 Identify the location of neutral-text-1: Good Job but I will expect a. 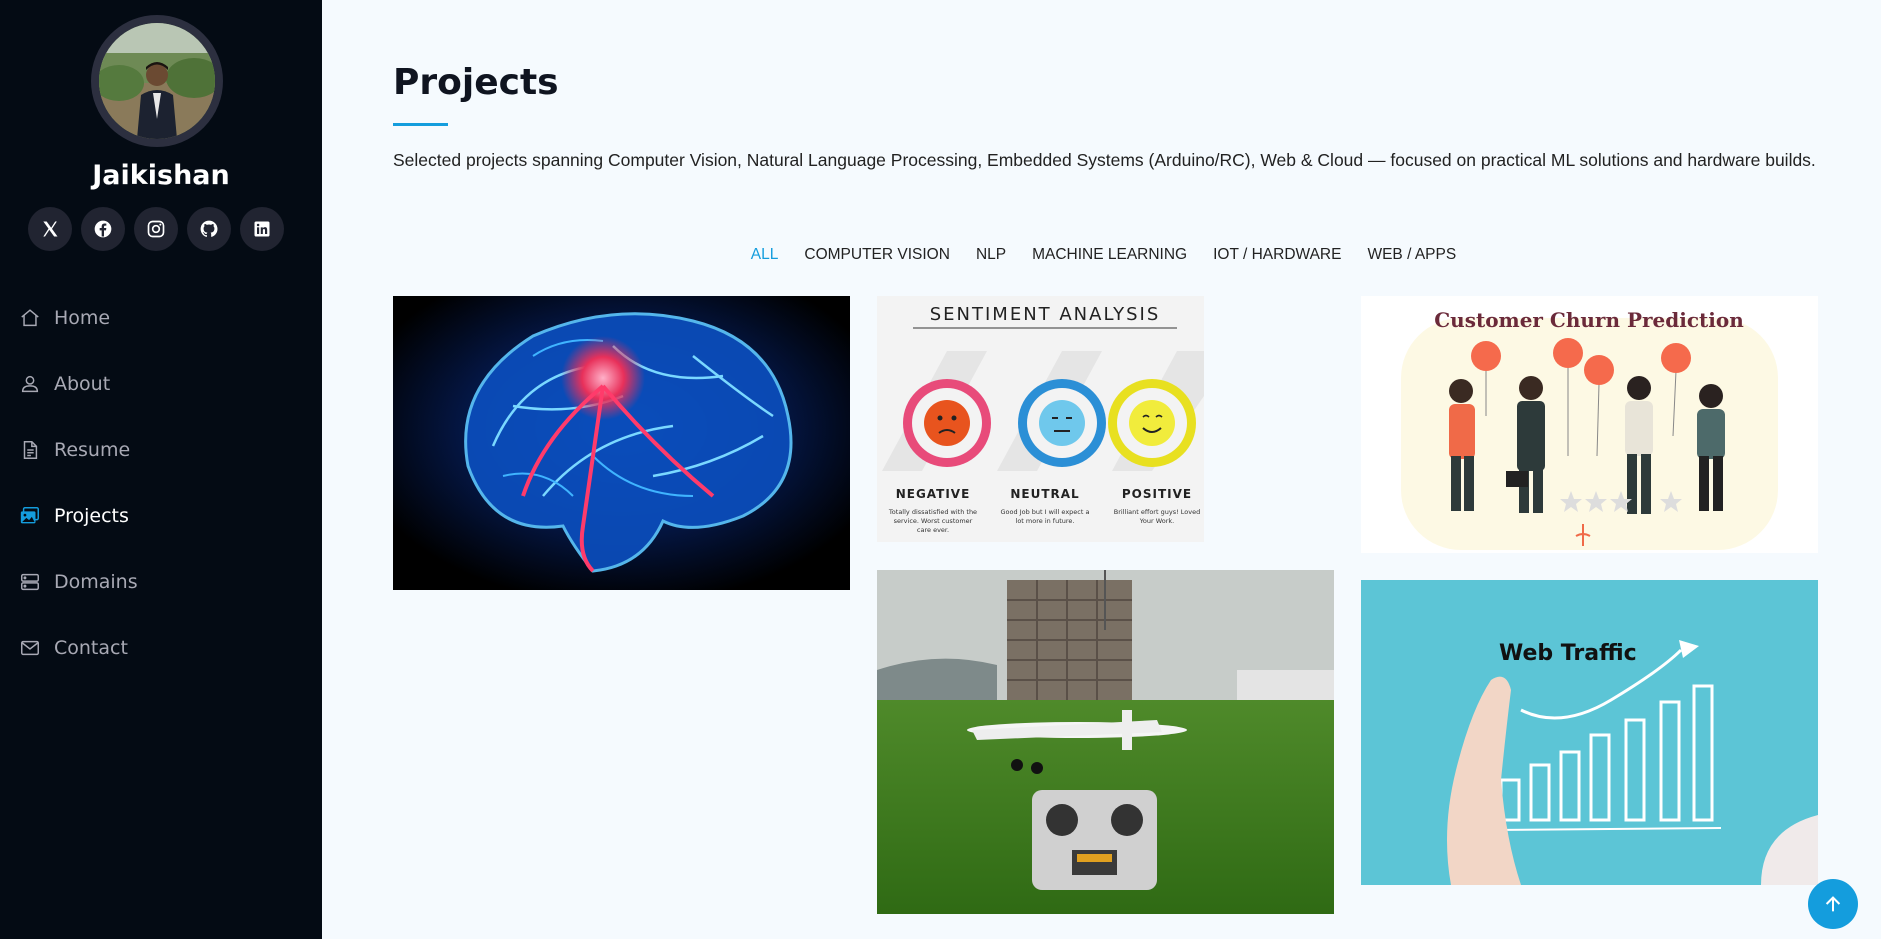
(1045, 512).